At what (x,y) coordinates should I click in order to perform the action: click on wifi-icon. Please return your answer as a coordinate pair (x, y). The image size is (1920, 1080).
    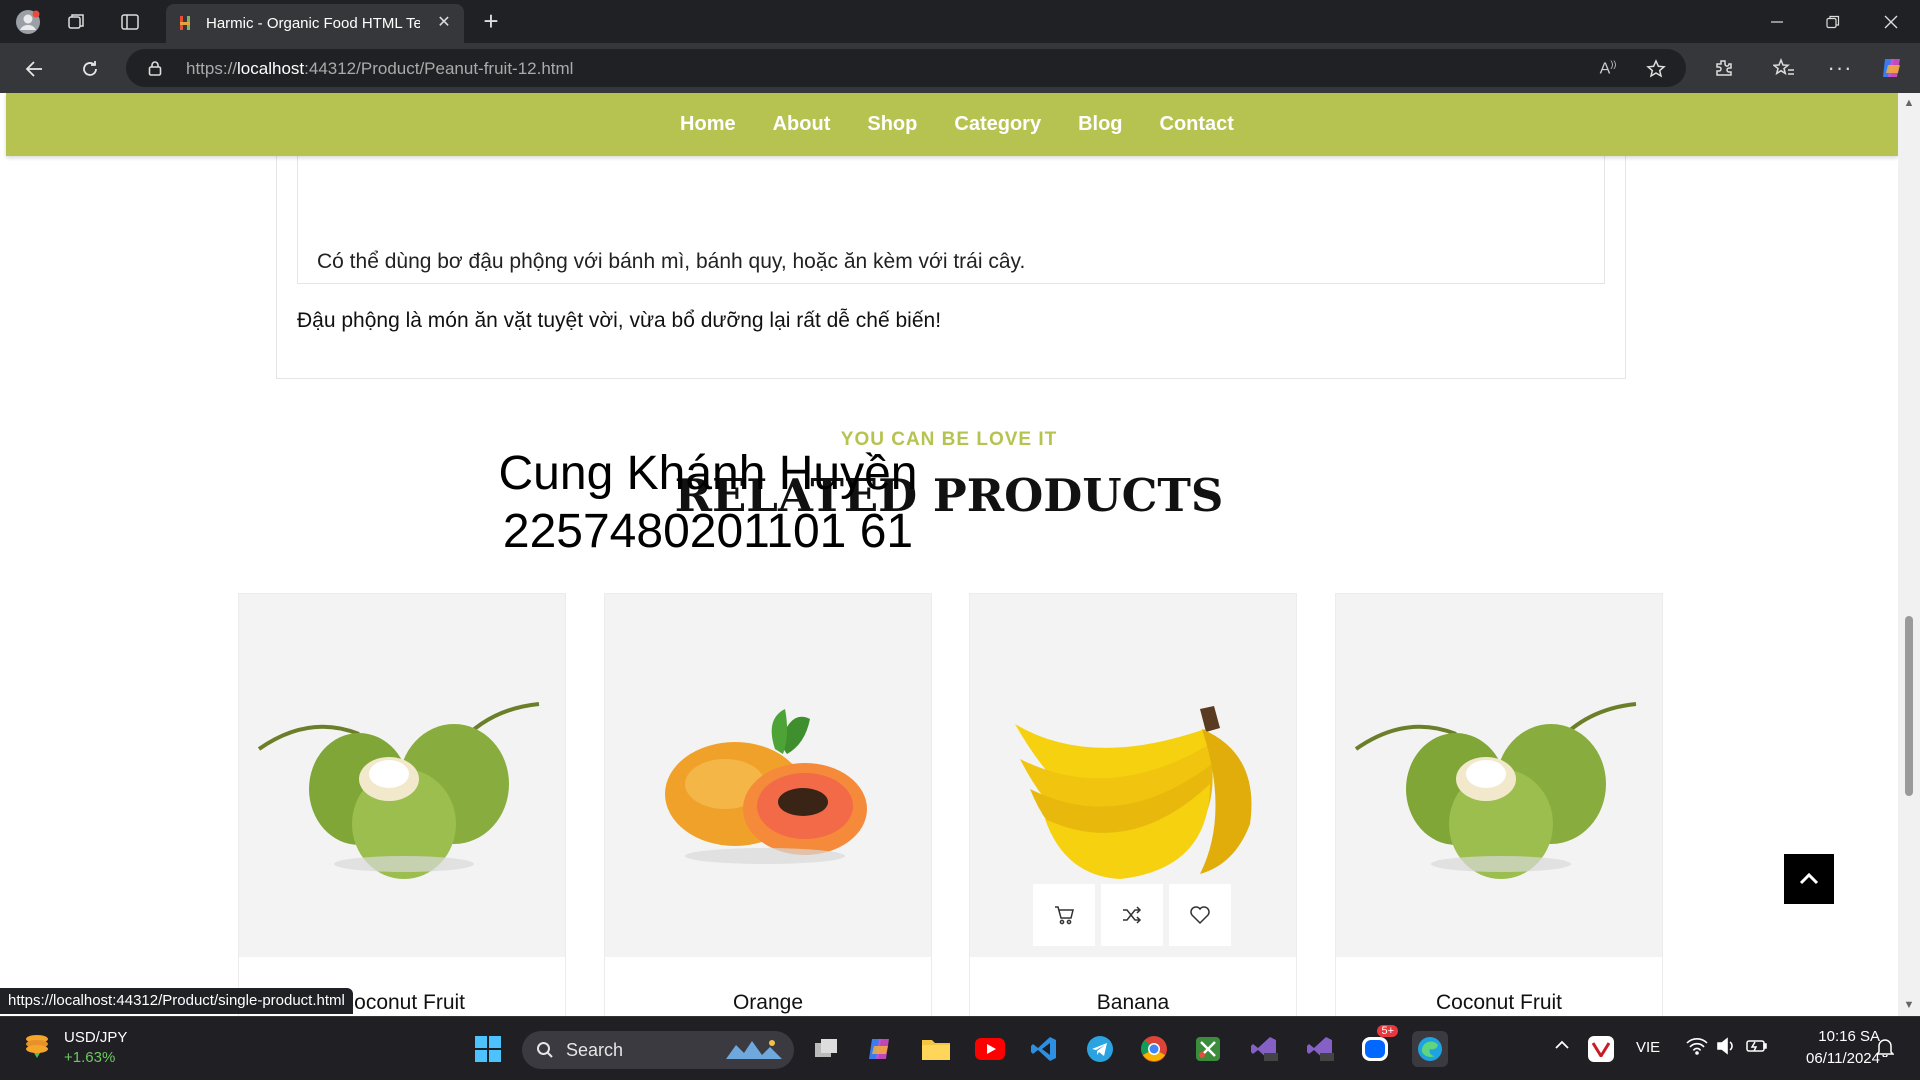
    Looking at the image, I should click on (1697, 1048).